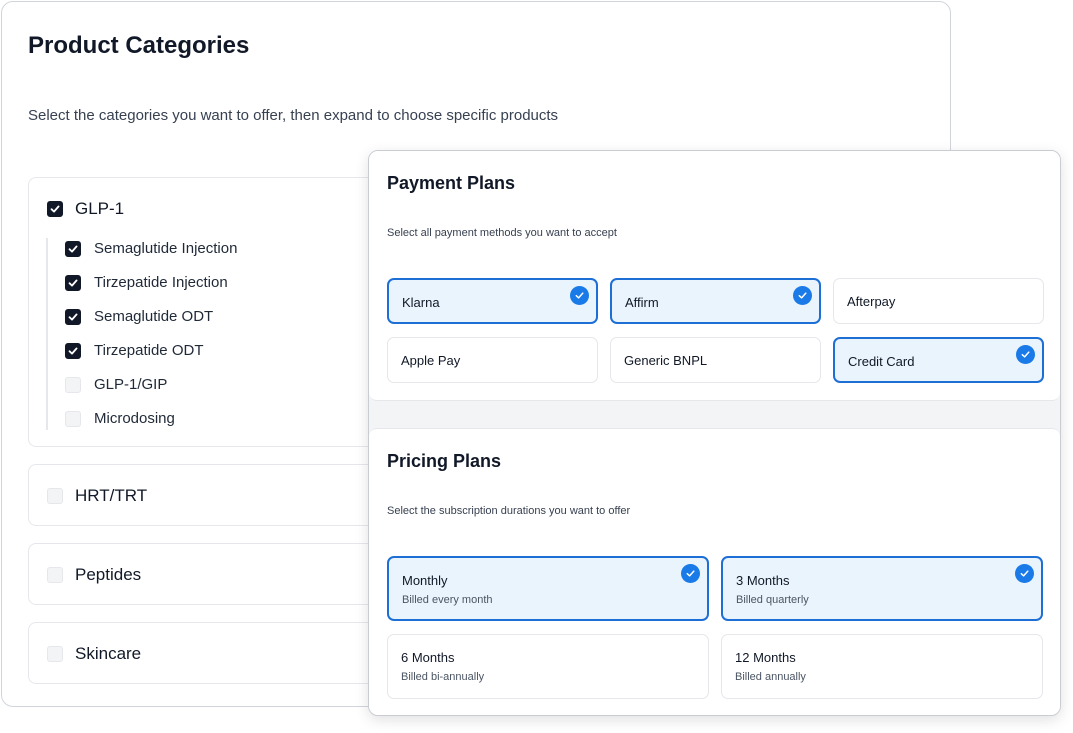 The height and width of the screenshot is (733, 1073). I want to click on pricing-option-description: Billed bi-annually, so click(443, 677).